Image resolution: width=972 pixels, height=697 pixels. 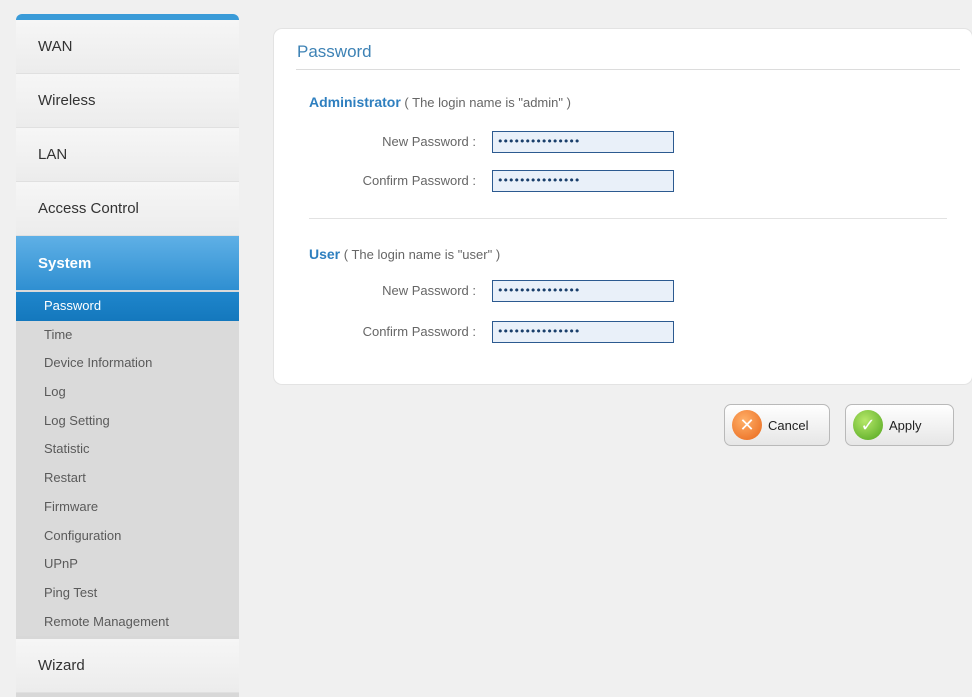 What do you see at coordinates (334, 51) in the screenshot?
I see `page-title: Password` at bounding box center [334, 51].